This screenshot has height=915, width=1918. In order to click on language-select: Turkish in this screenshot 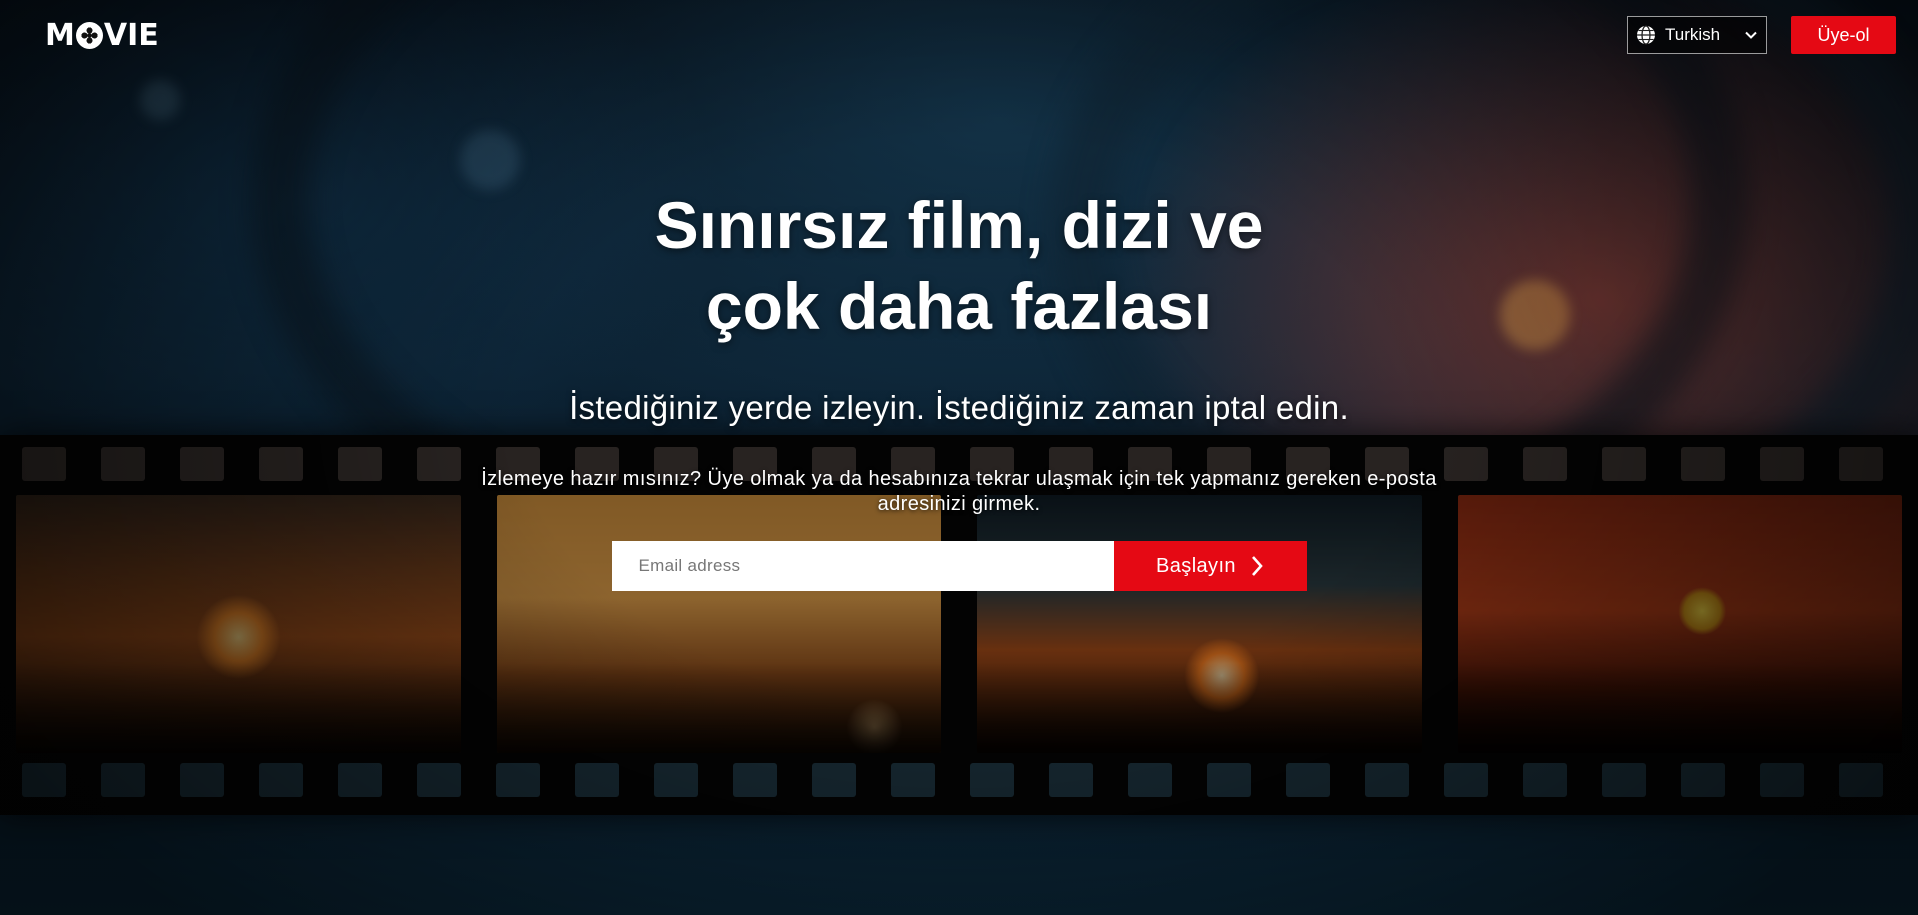, I will do `click(1697, 35)`.